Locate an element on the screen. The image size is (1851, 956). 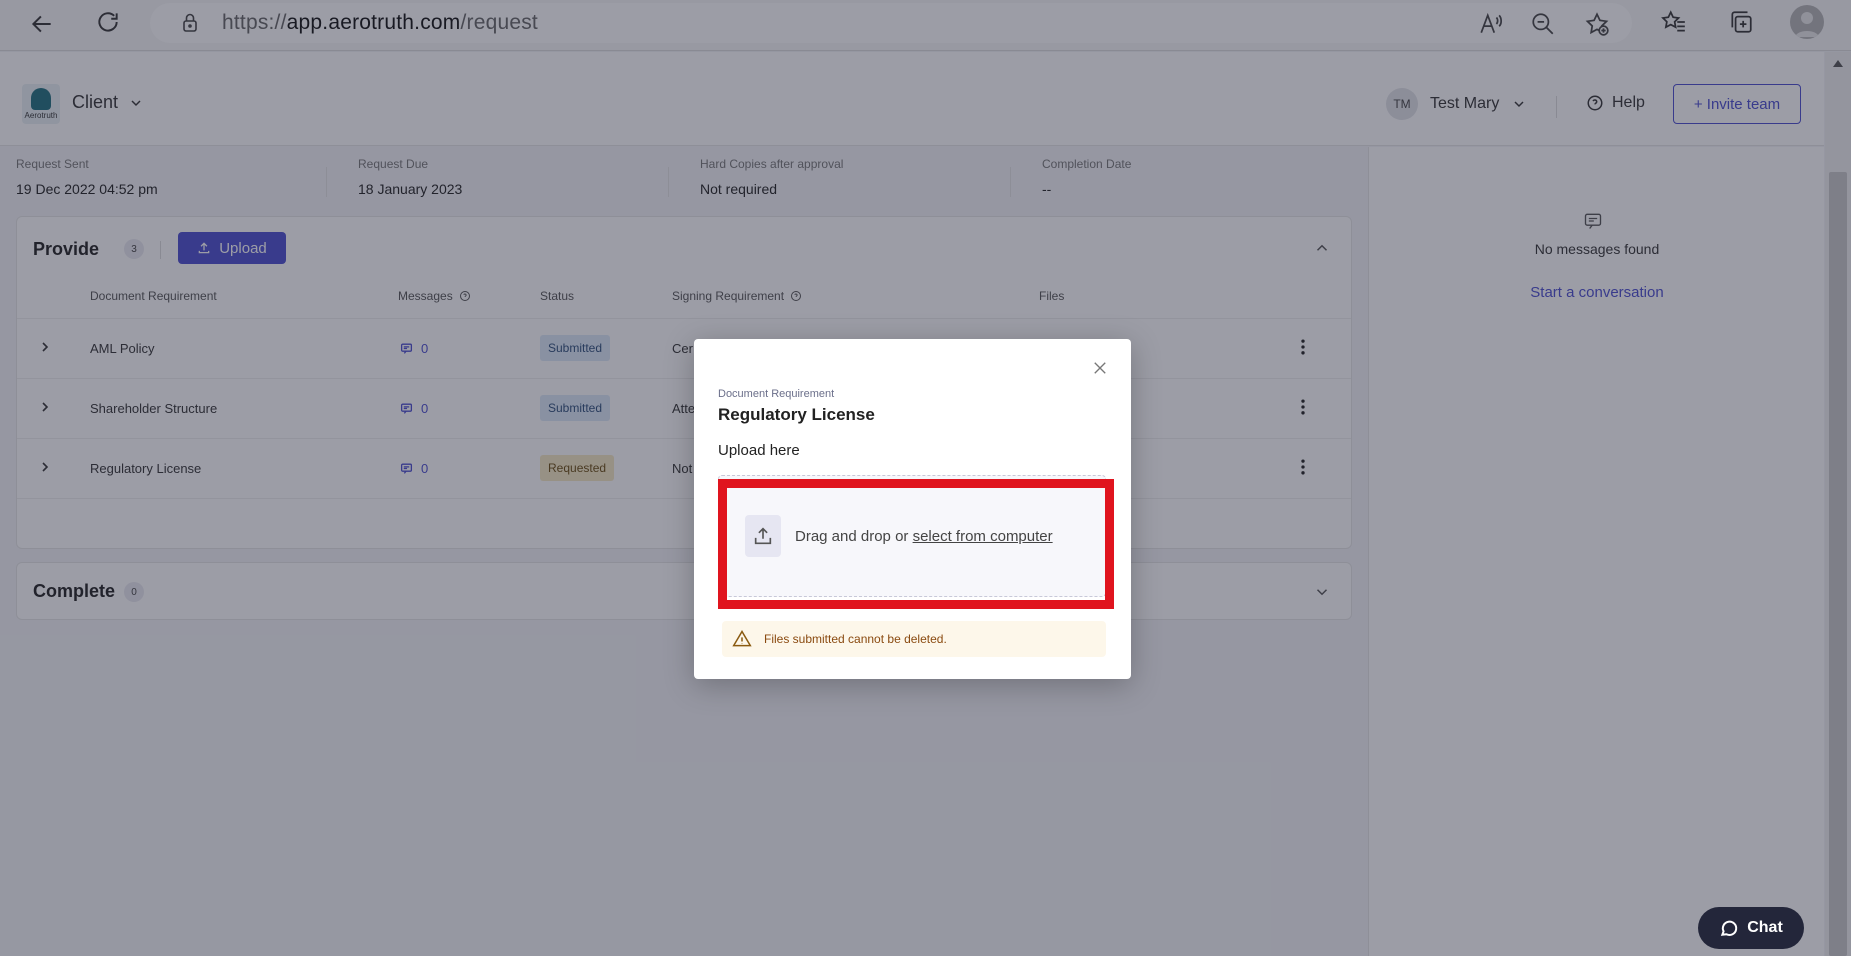
chat-button: Chat is located at coordinates (1751, 928).